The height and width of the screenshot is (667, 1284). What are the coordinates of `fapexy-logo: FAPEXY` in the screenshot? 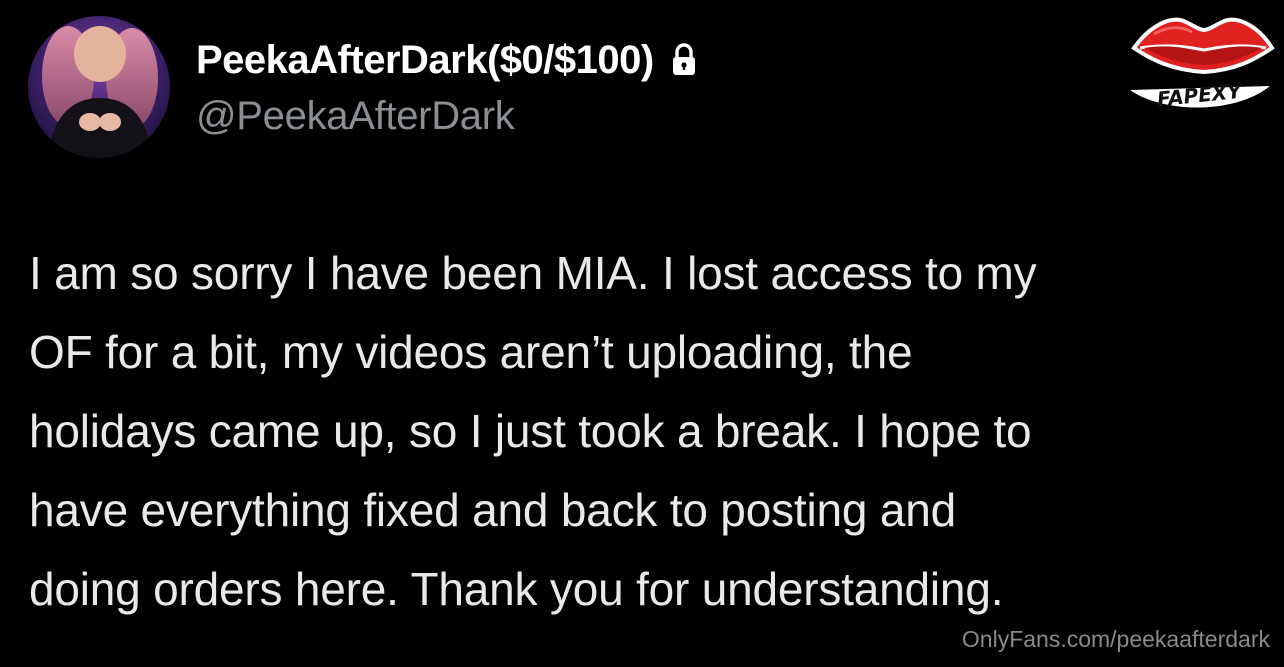 It's located at (1200, 64).